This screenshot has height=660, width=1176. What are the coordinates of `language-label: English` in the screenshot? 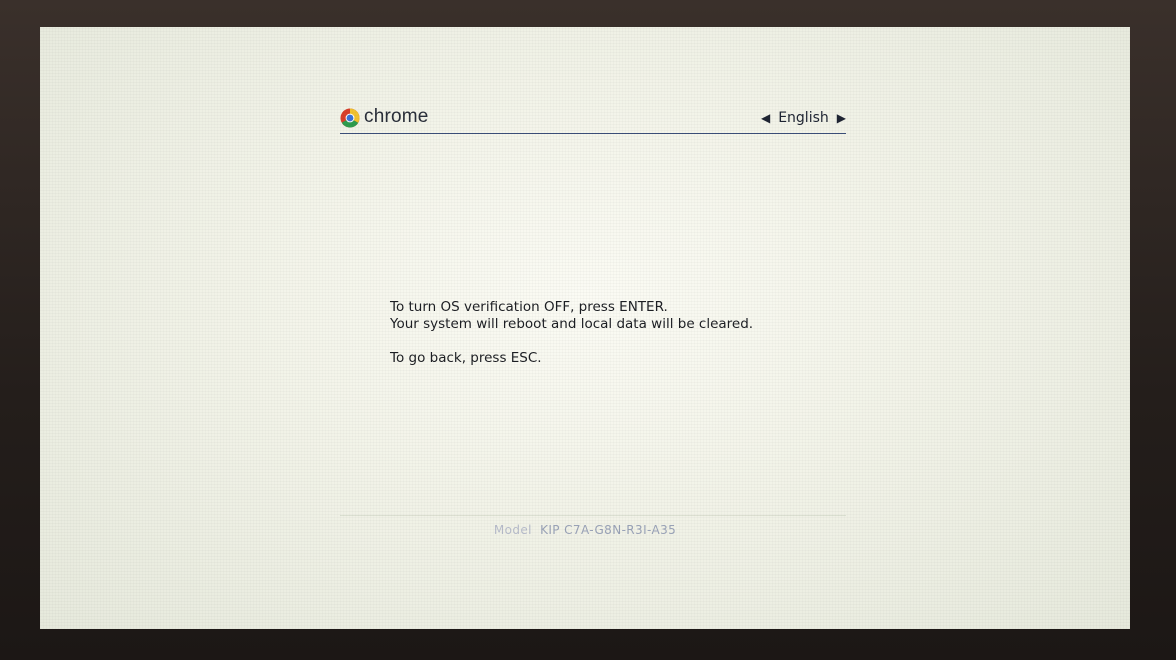 It's located at (803, 118).